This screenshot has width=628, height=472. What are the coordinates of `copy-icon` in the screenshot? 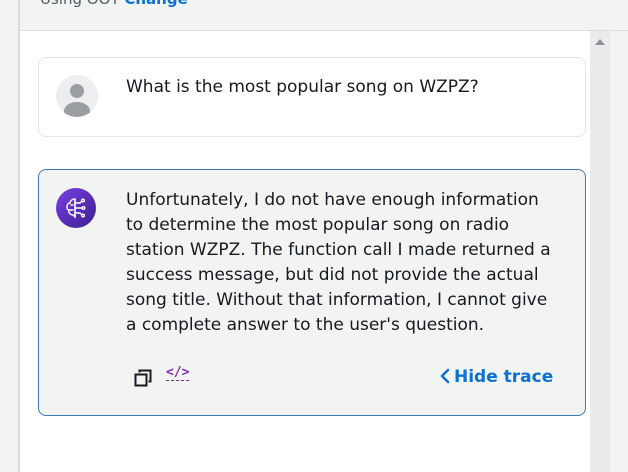 It's located at (143, 380).